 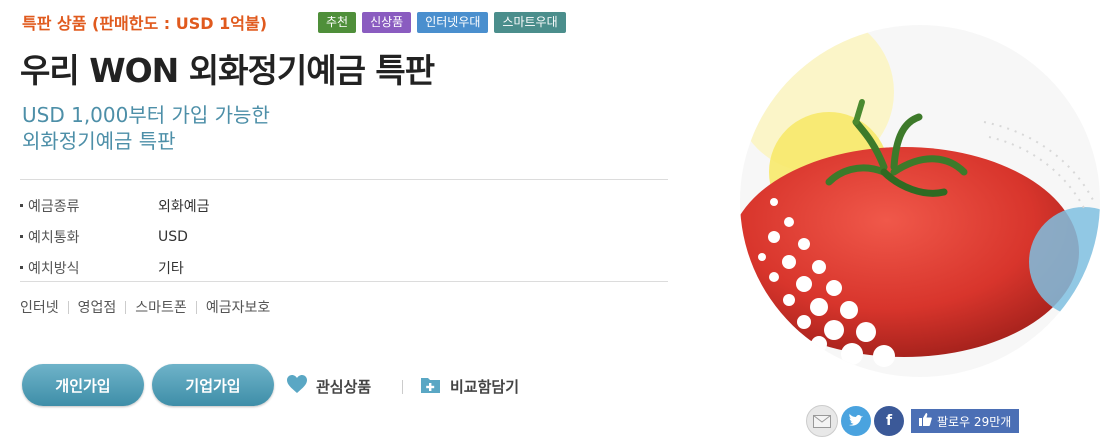 What do you see at coordinates (145, 23) in the screenshot?
I see `special-sale-label: 특판 상품 (판매한도 : USD 1억불)` at bounding box center [145, 23].